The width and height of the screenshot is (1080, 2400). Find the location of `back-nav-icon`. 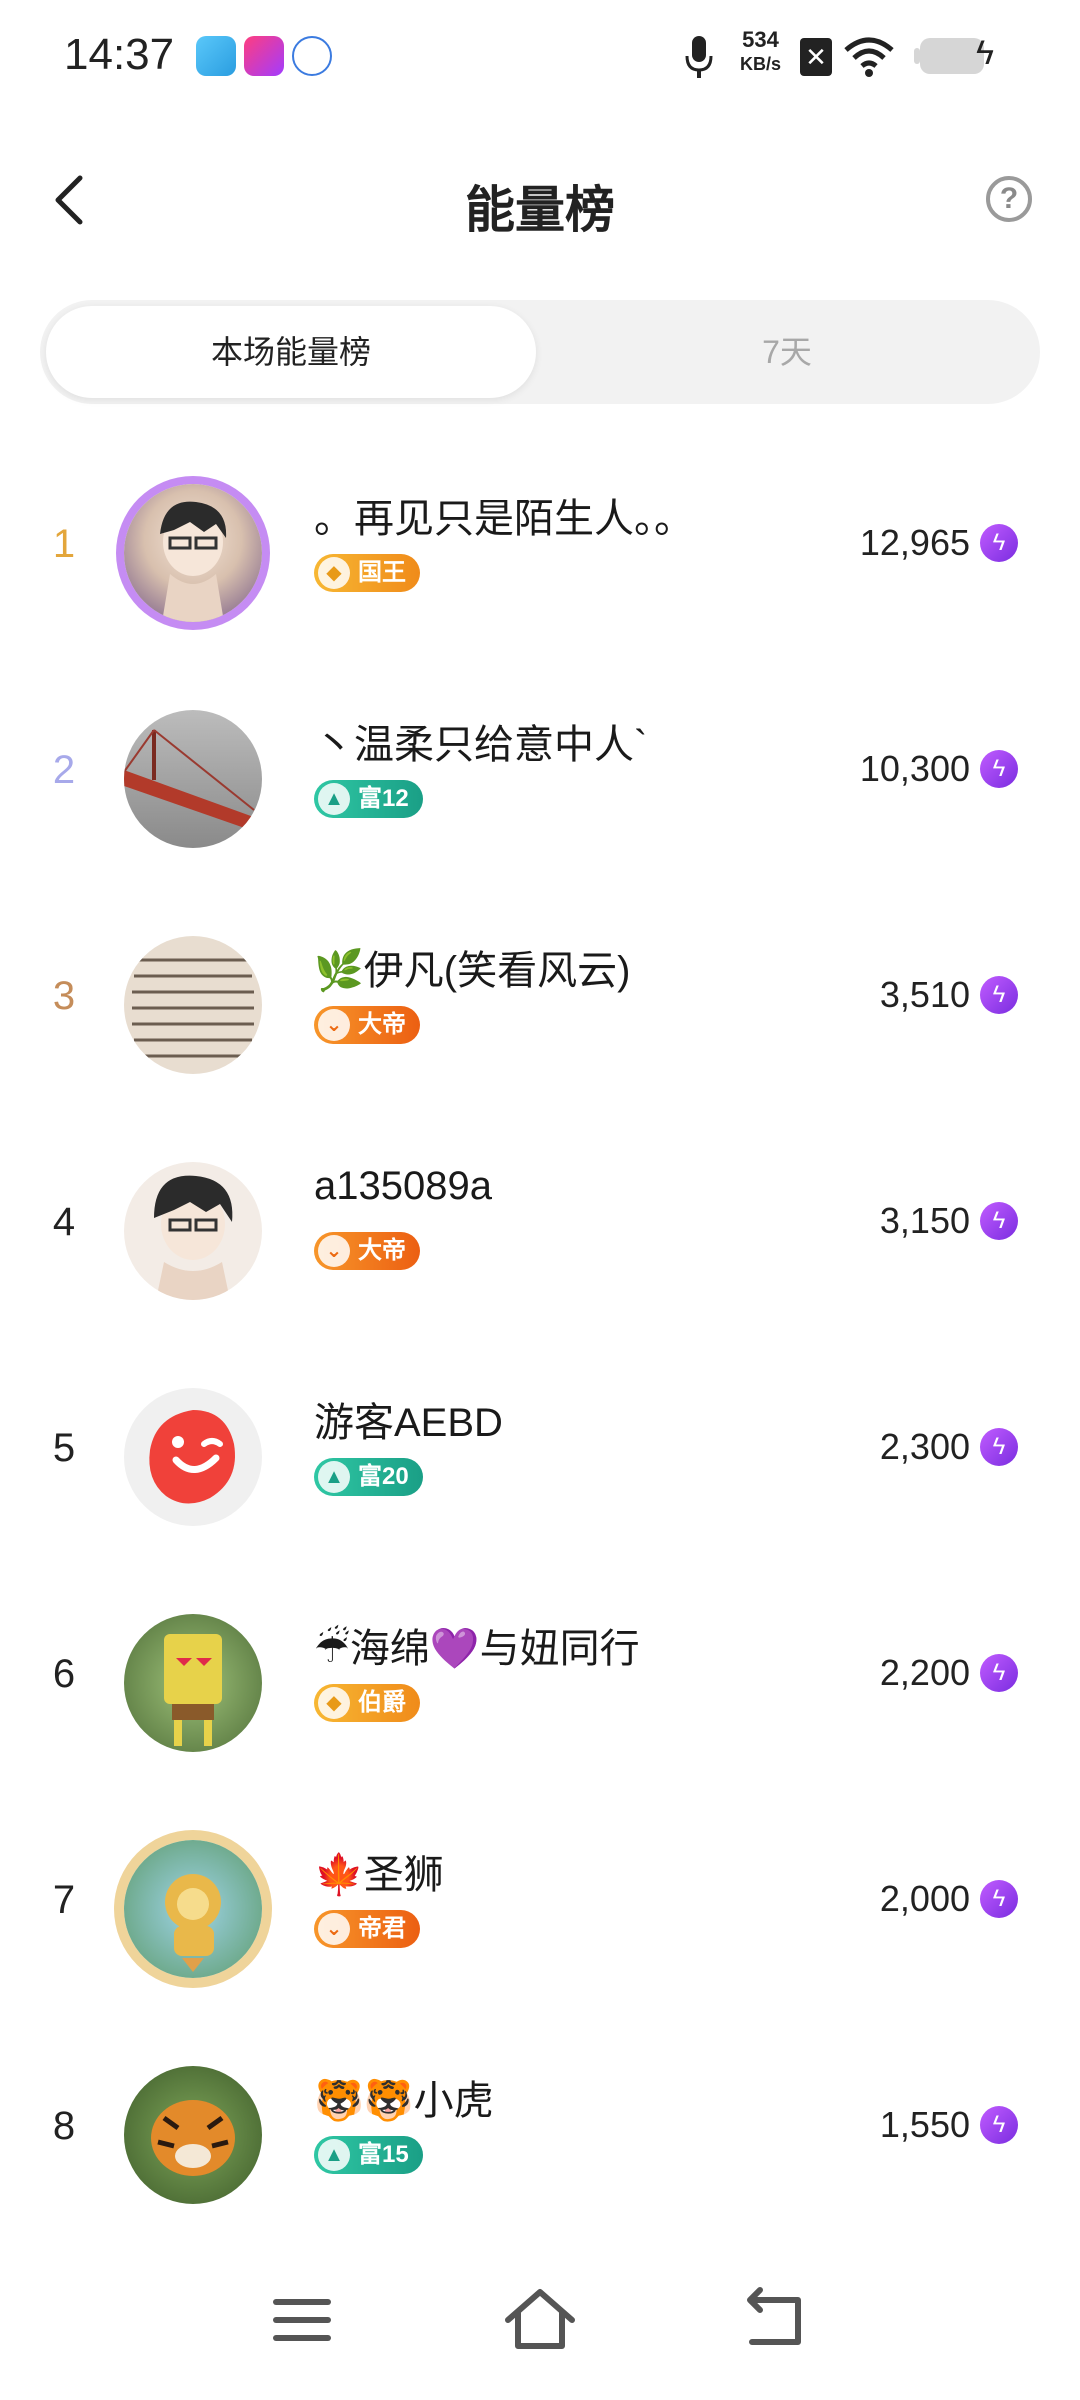

back-nav-icon is located at coordinates (776, 2320).